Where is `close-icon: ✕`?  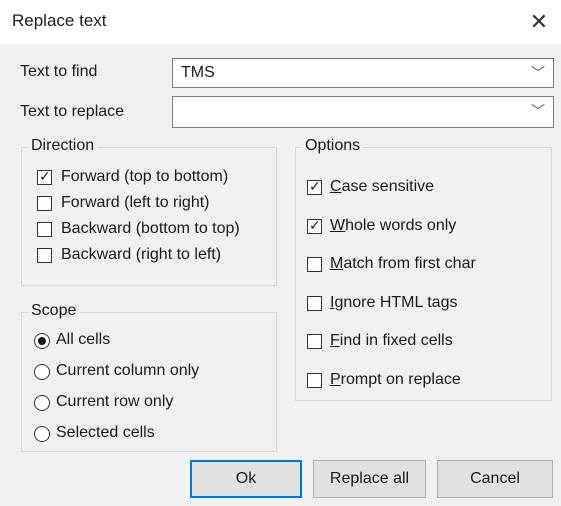 close-icon: ✕ is located at coordinates (539, 22).